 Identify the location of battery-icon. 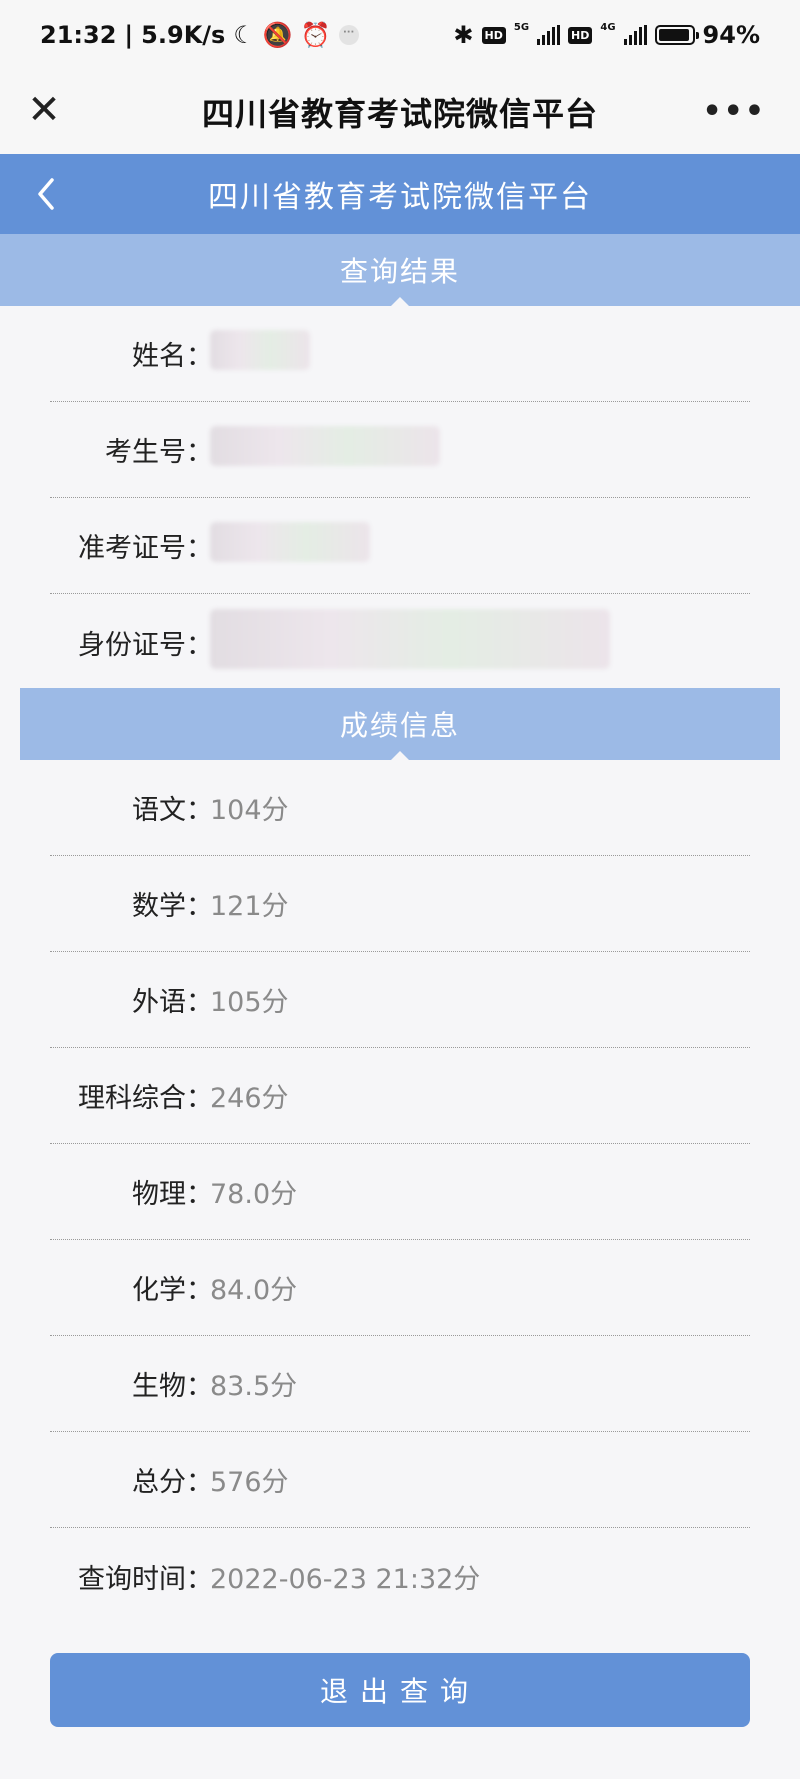
(676, 35).